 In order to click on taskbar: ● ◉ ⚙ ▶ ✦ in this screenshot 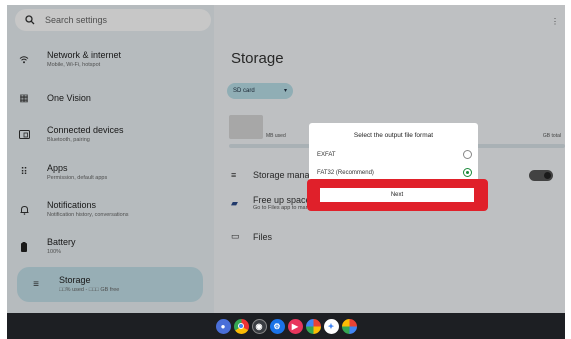, I will do `click(286, 326)`.